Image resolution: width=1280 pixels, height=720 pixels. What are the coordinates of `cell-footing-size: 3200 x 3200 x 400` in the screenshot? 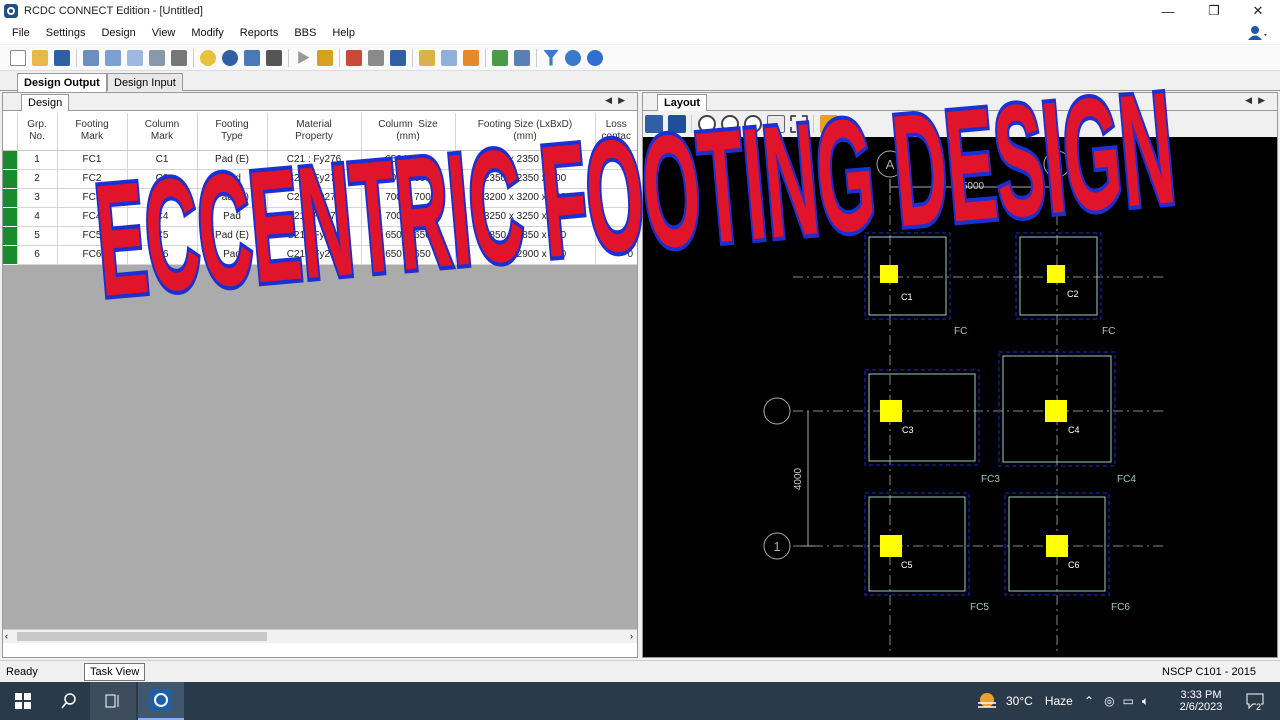 It's located at (525, 198).